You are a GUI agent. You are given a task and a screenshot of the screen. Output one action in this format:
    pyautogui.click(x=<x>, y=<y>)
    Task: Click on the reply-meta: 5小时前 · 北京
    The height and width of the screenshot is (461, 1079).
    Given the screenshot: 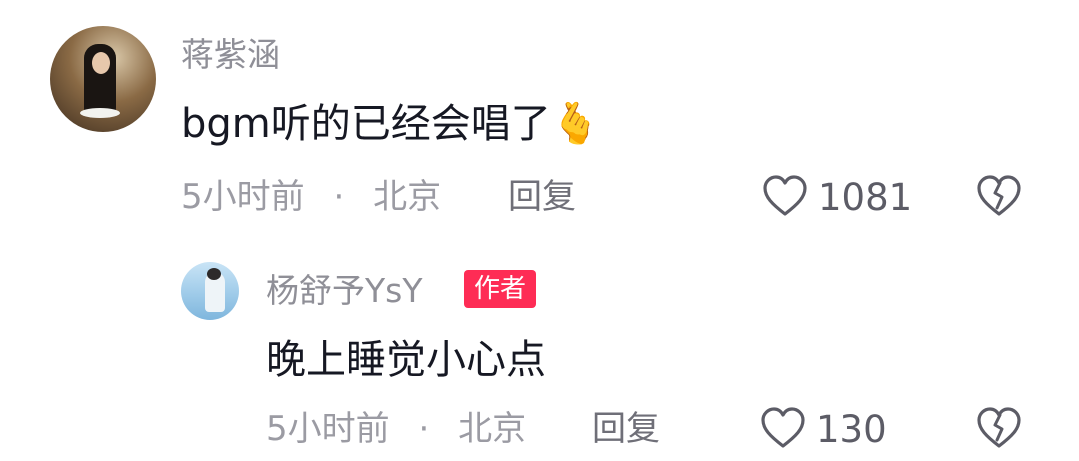 What is the action you would take?
    pyautogui.click(x=396, y=429)
    